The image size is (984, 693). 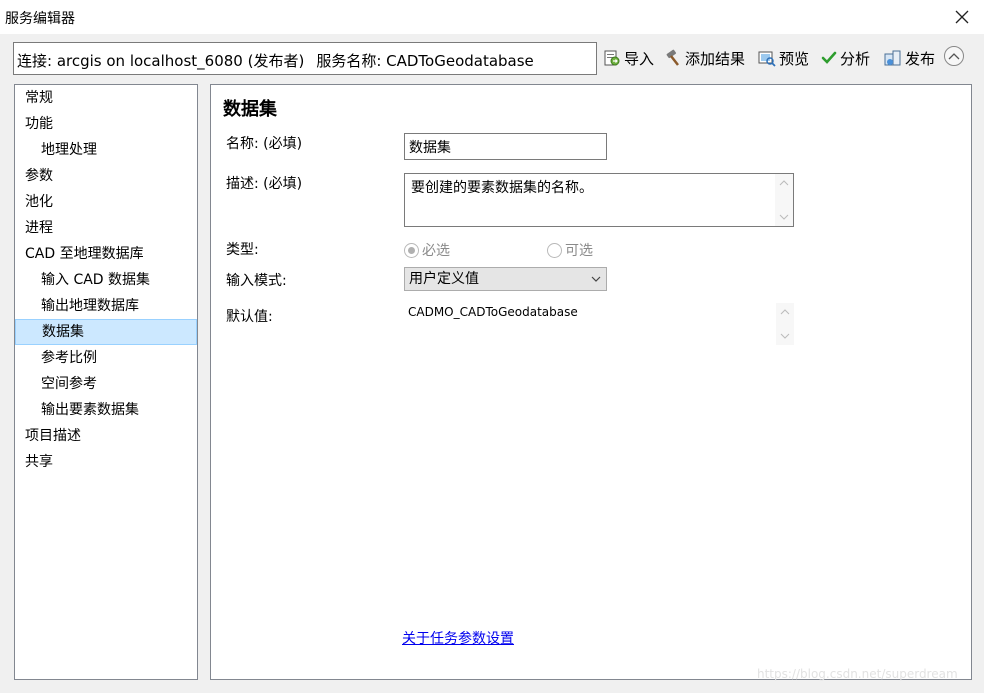 I want to click on radio-selected-icon, so click(x=411, y=250).